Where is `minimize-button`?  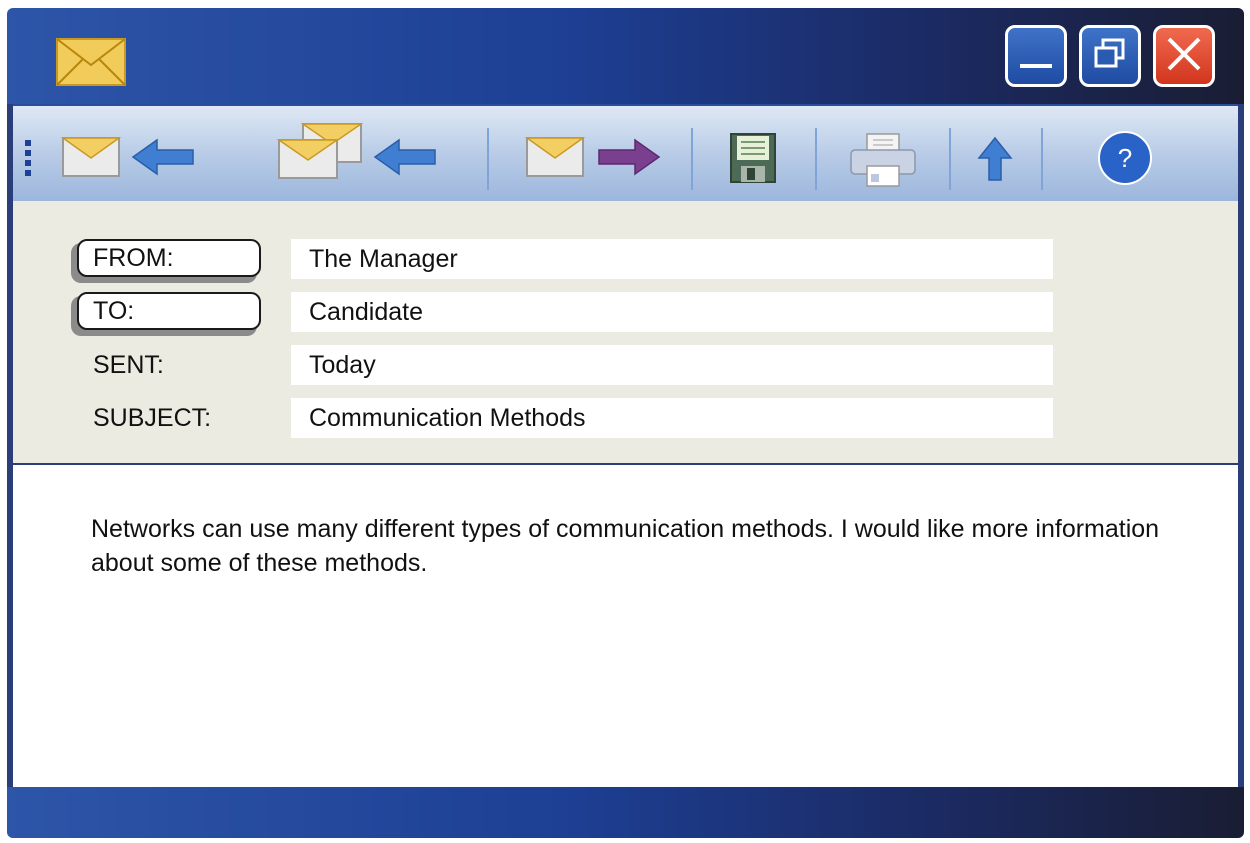
minimize-button is located at coordinates (1036, 56).